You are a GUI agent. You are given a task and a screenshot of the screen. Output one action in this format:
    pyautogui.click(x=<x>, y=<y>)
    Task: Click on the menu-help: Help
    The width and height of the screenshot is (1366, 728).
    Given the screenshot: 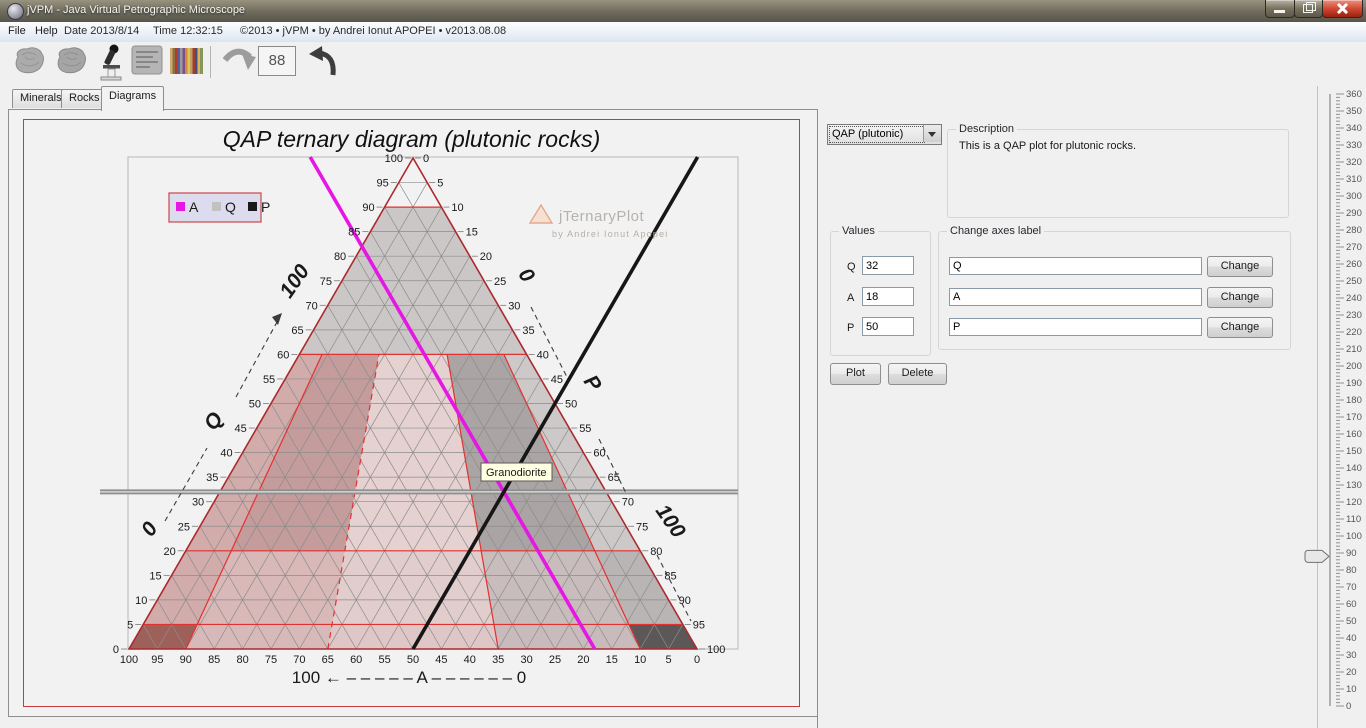 What is the action you would take?
    pyautogui.click(x=46, y=31)
    